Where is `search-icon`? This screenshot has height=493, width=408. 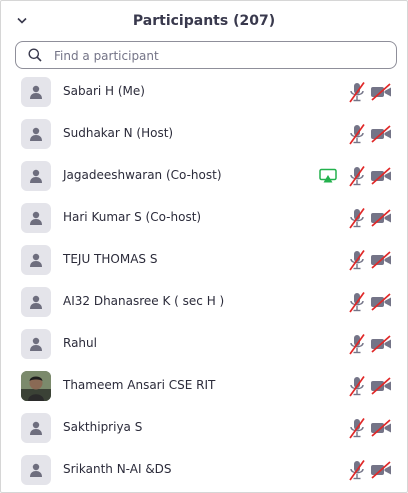
search-icon is located at coordinates (35, 55).